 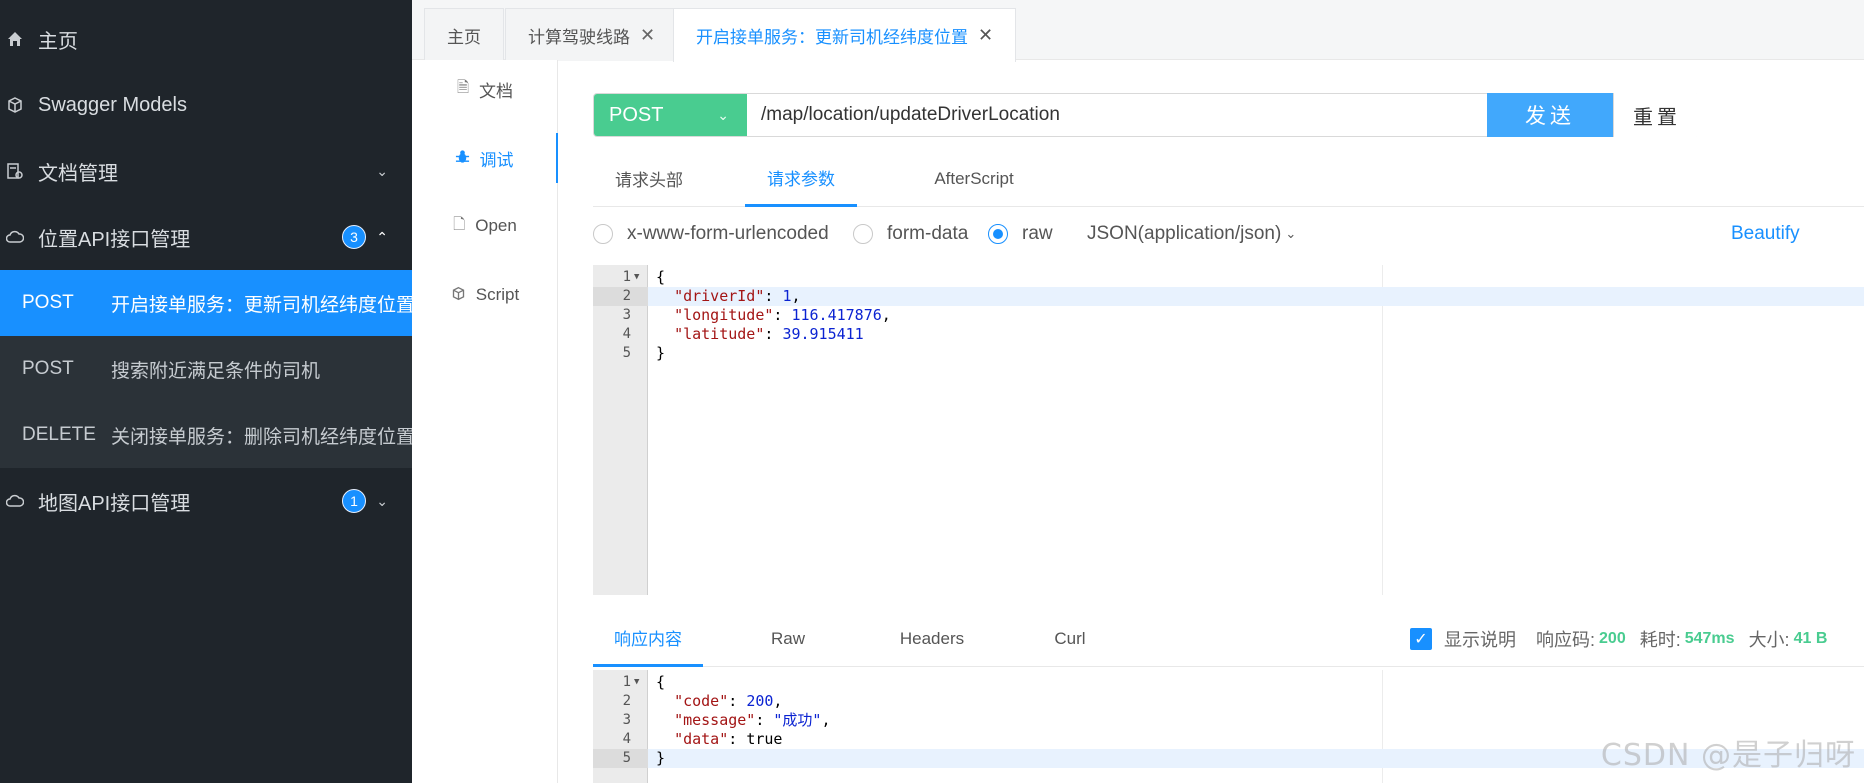 I want to click on code-line: 4 "latitude": 39.915411, so click(x=1228, y=334).